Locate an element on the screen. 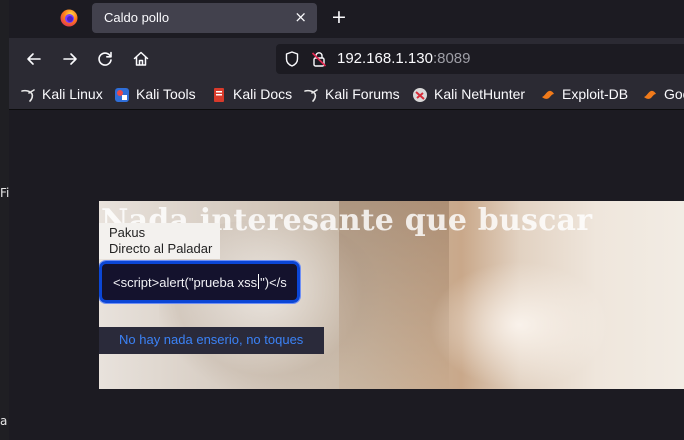 The height and width of the screenshot is (440, 684). kali-tools-icon is located at coordinates (122, 95).